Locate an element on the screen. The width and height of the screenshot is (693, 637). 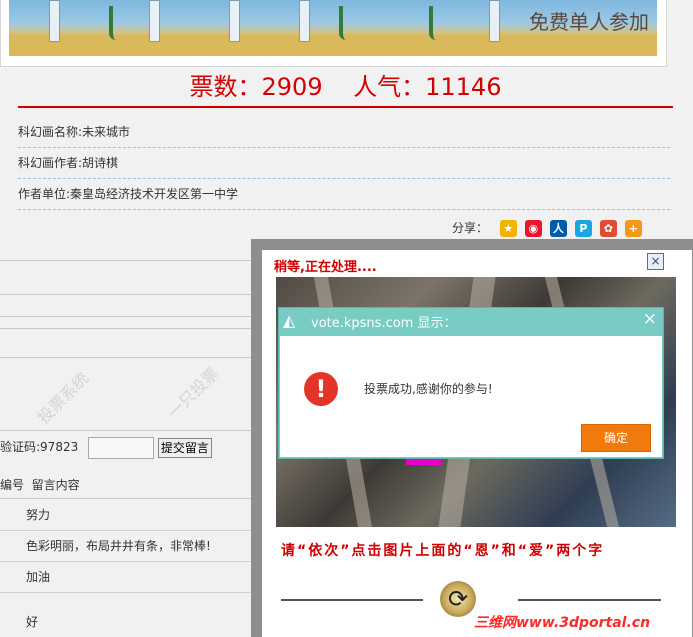
dialog-message: 投票成功,感谢你的参与! is located at coordinates (428, 389).